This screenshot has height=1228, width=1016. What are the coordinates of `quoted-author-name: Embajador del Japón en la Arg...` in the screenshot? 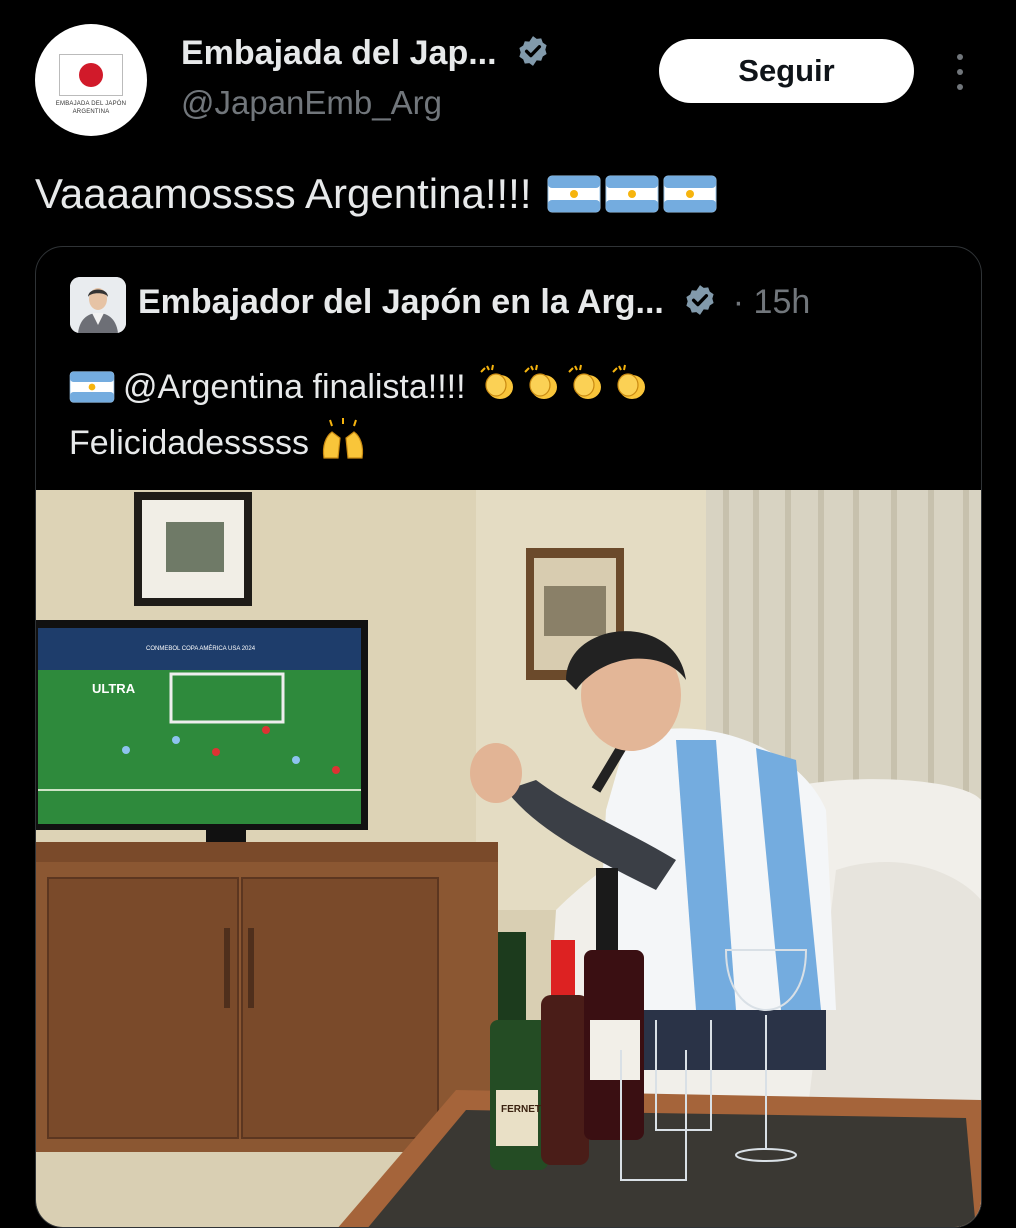 It's located at (401, 302).